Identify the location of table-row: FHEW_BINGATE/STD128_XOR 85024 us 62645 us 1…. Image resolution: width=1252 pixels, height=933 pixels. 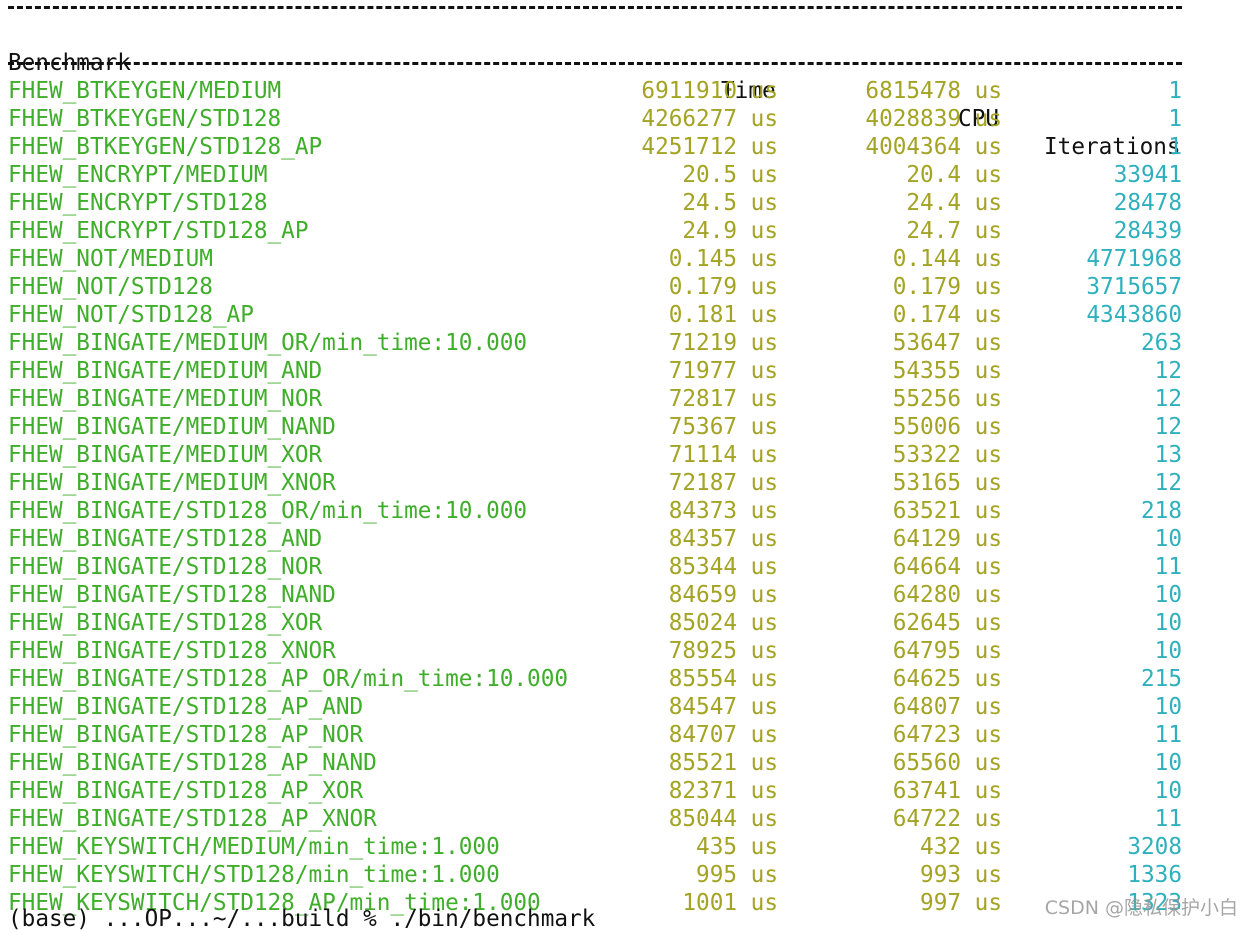
(595, 623).